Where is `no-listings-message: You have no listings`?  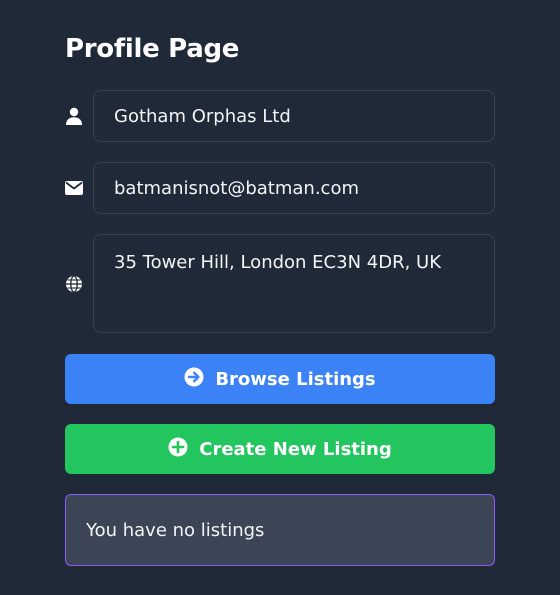
no-listings-message: You have no listings is located at coordinates (175, 530).